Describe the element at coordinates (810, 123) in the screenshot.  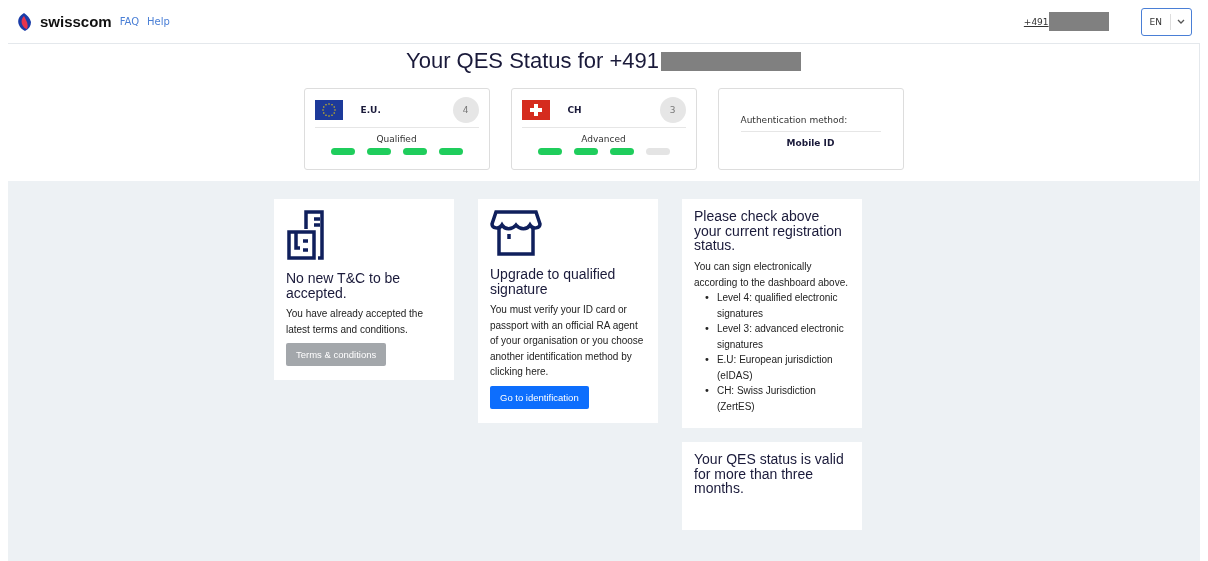
I see `auth-label: Authentication method:` at that location.